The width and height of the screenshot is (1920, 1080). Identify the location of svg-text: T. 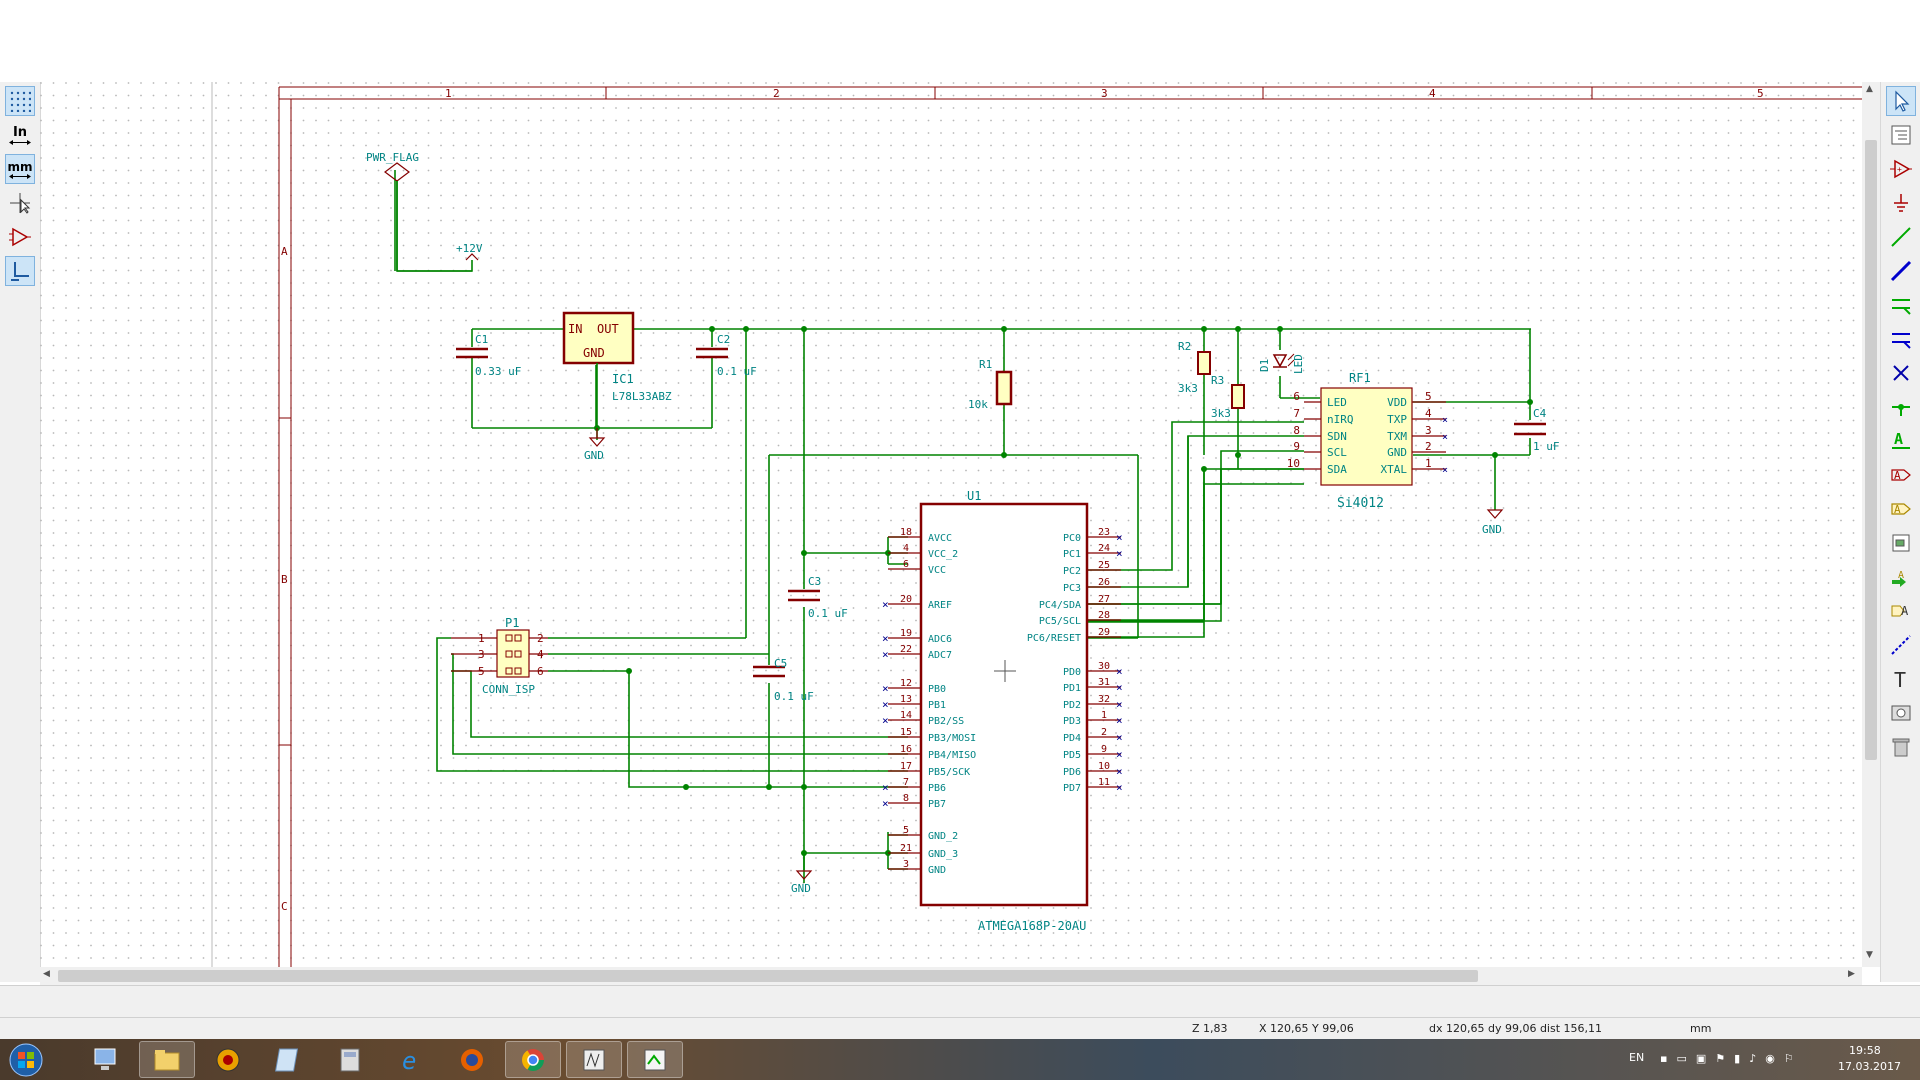
(1900, 679).